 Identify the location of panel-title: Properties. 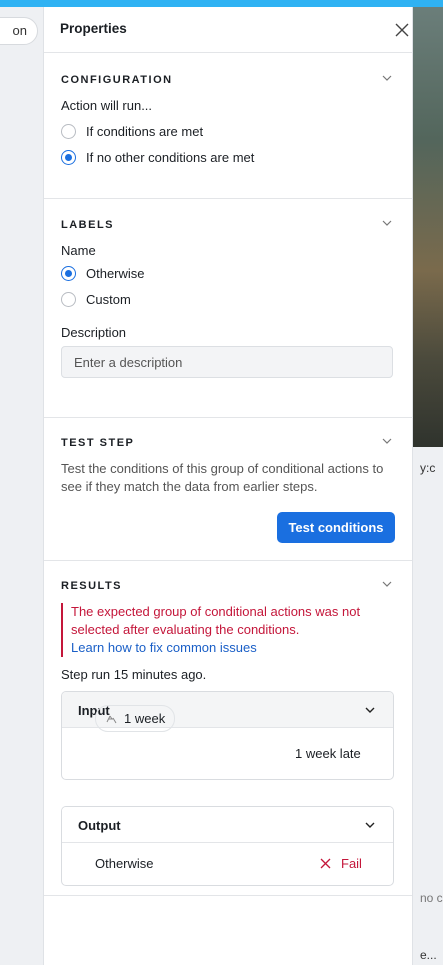
(93, 28).